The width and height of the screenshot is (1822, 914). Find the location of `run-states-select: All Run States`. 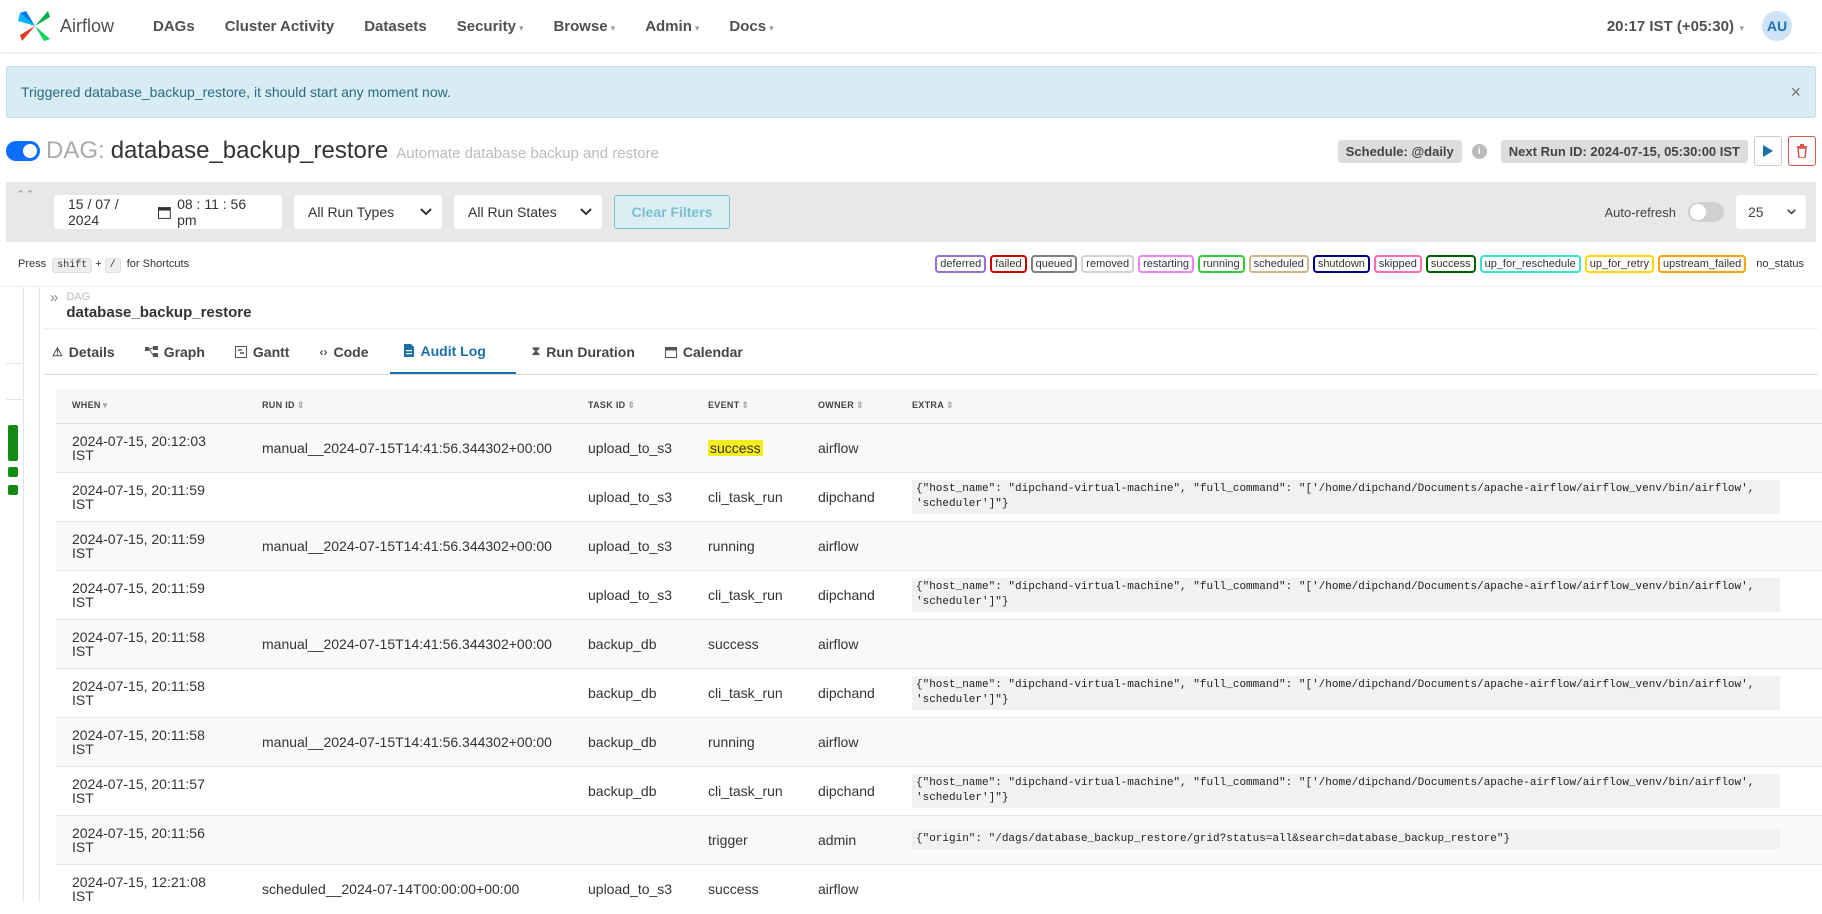

run-states-select: All Run States is located at coordinates (528, 212).